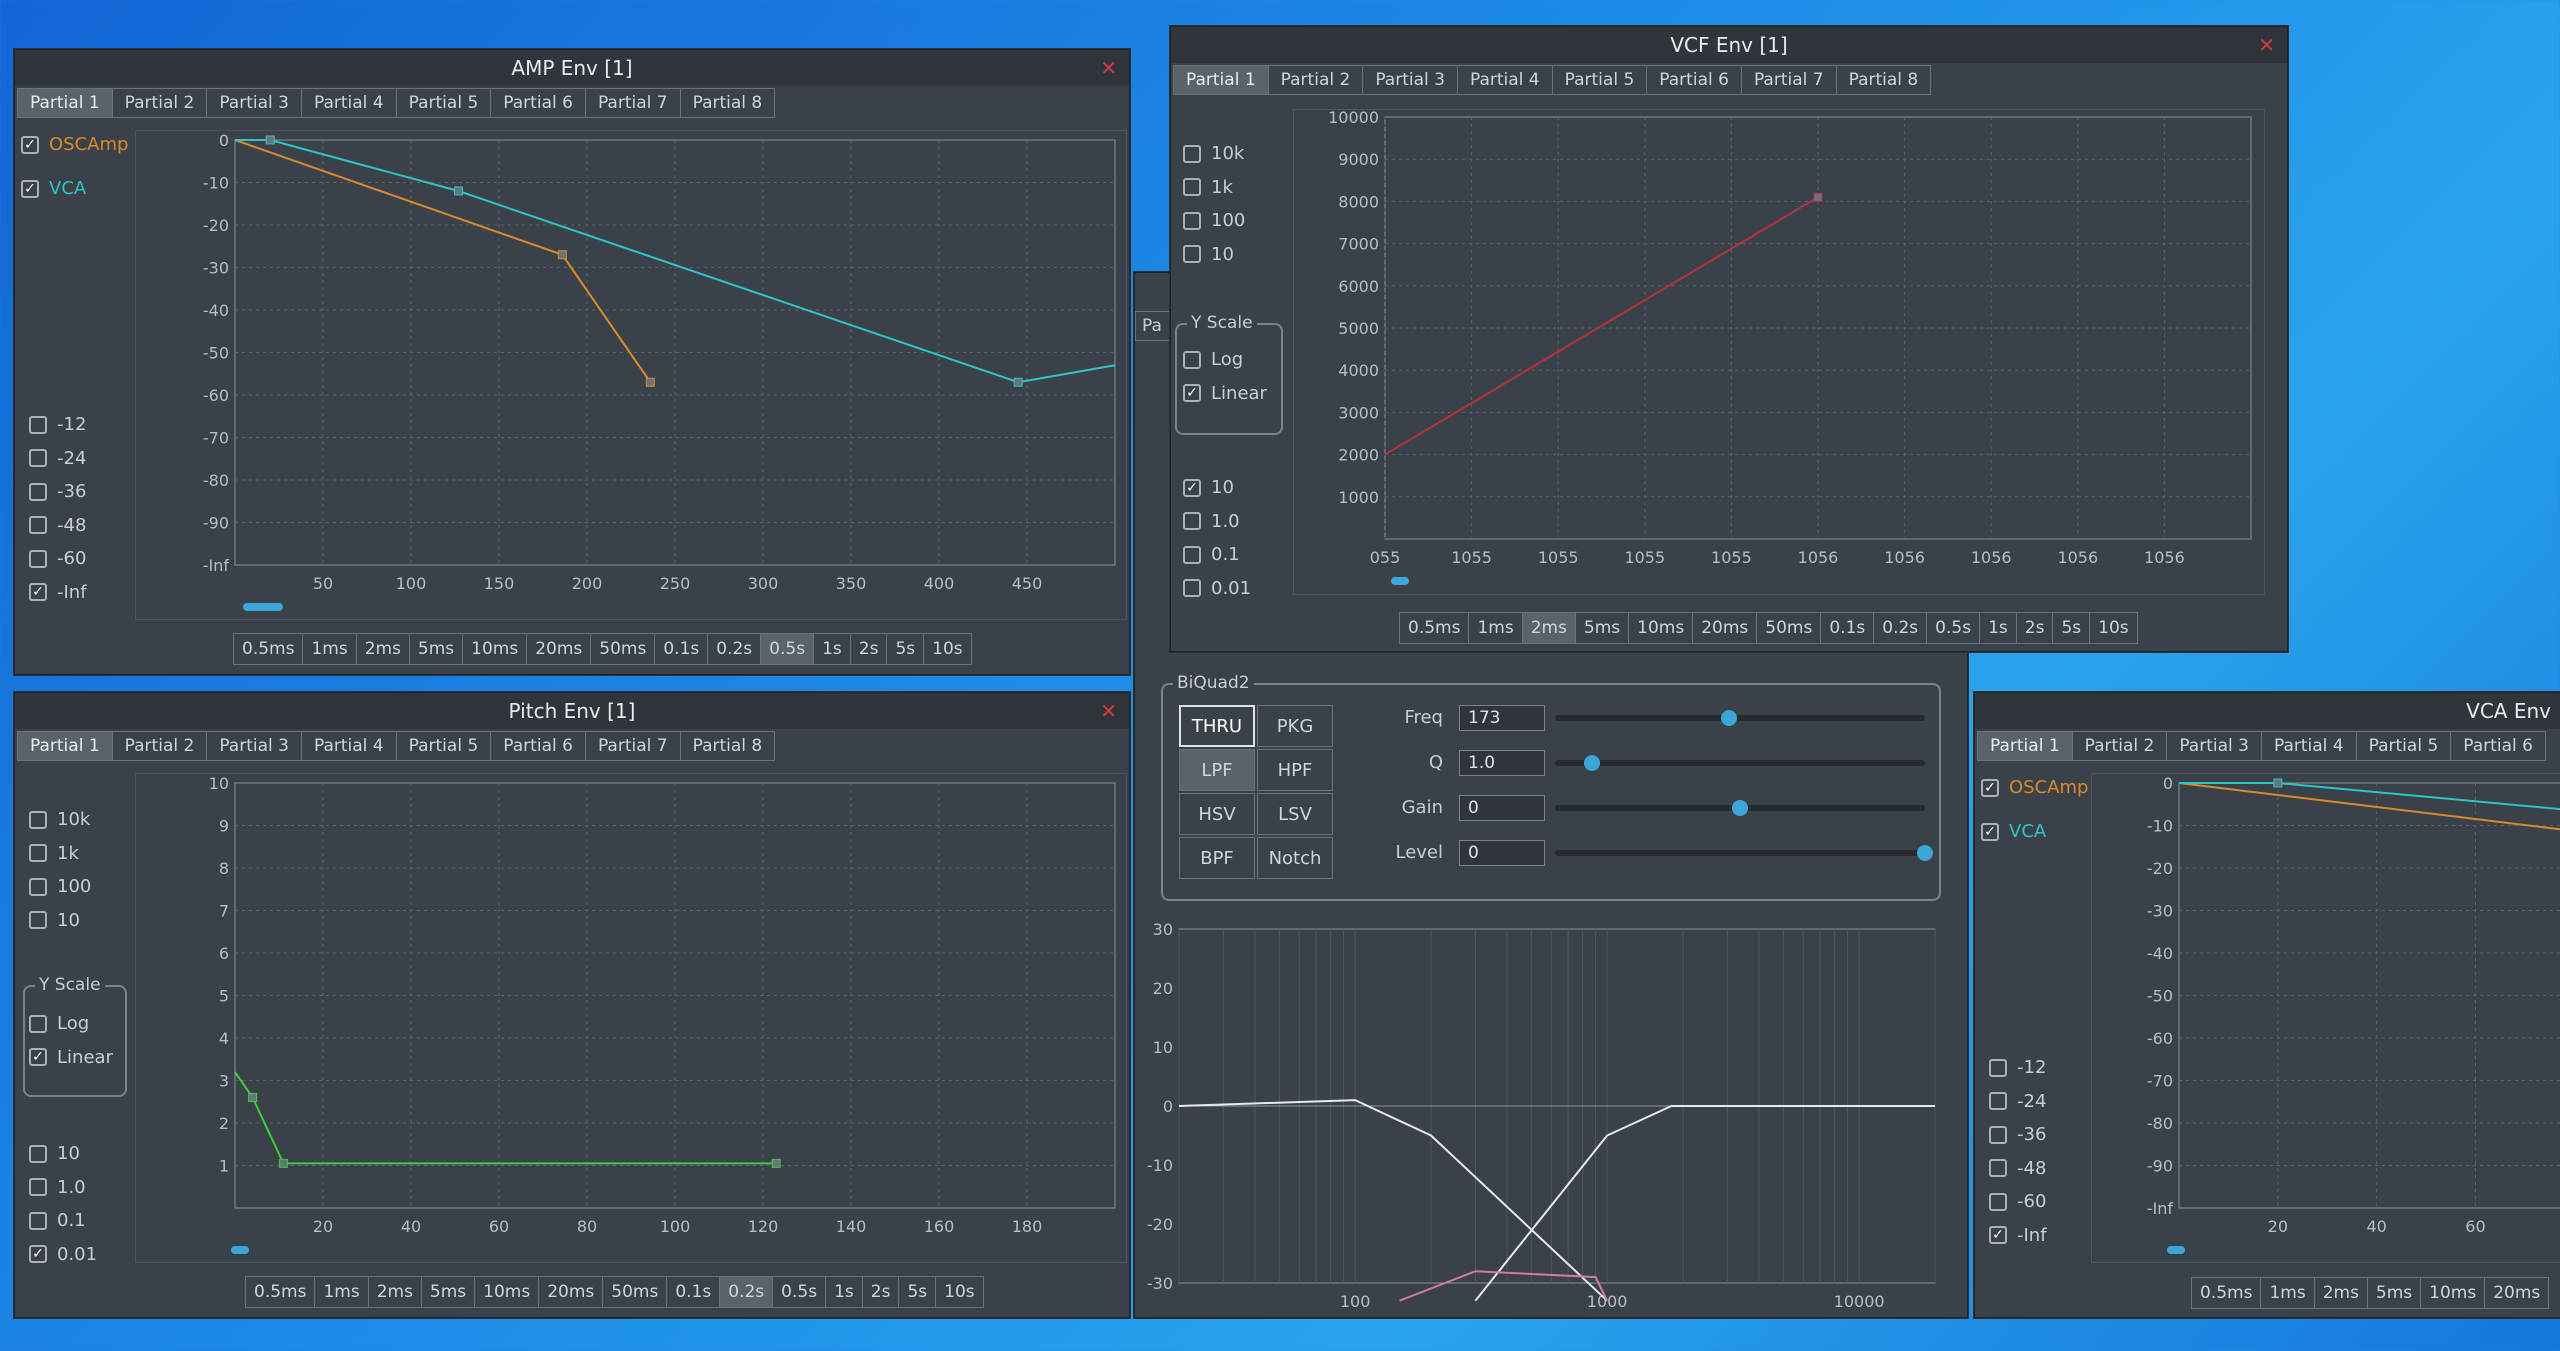  What do you see at coordinates (1502, 763) in the screenshot?
I see `param-input-q: 1.0` at bounding box center [1502, 763].